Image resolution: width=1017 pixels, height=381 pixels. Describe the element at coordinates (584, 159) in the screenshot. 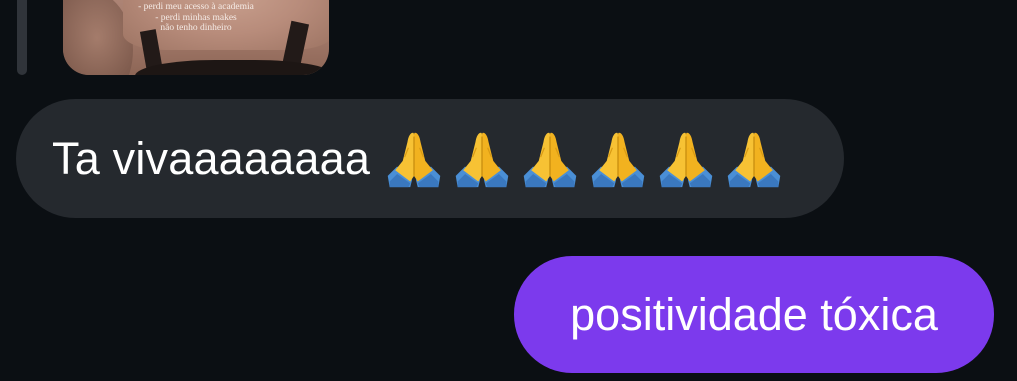

I see `emoji-row` at that location.